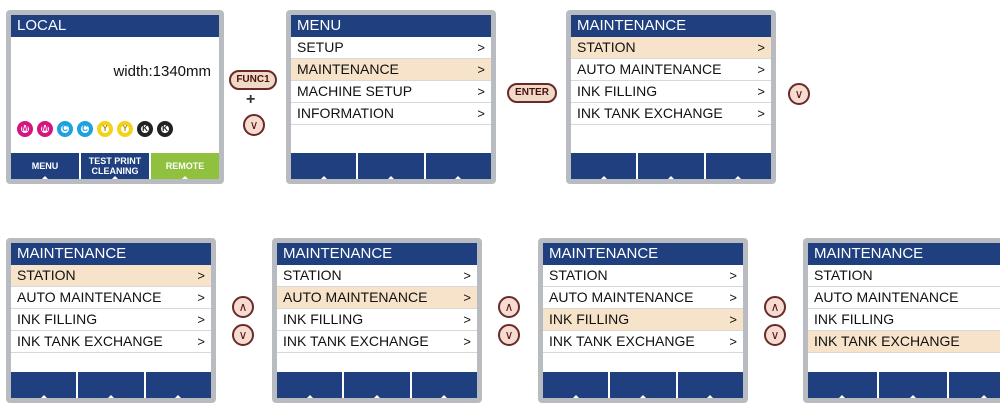  I want to click on ink-y1: Y, so click(105, 129).